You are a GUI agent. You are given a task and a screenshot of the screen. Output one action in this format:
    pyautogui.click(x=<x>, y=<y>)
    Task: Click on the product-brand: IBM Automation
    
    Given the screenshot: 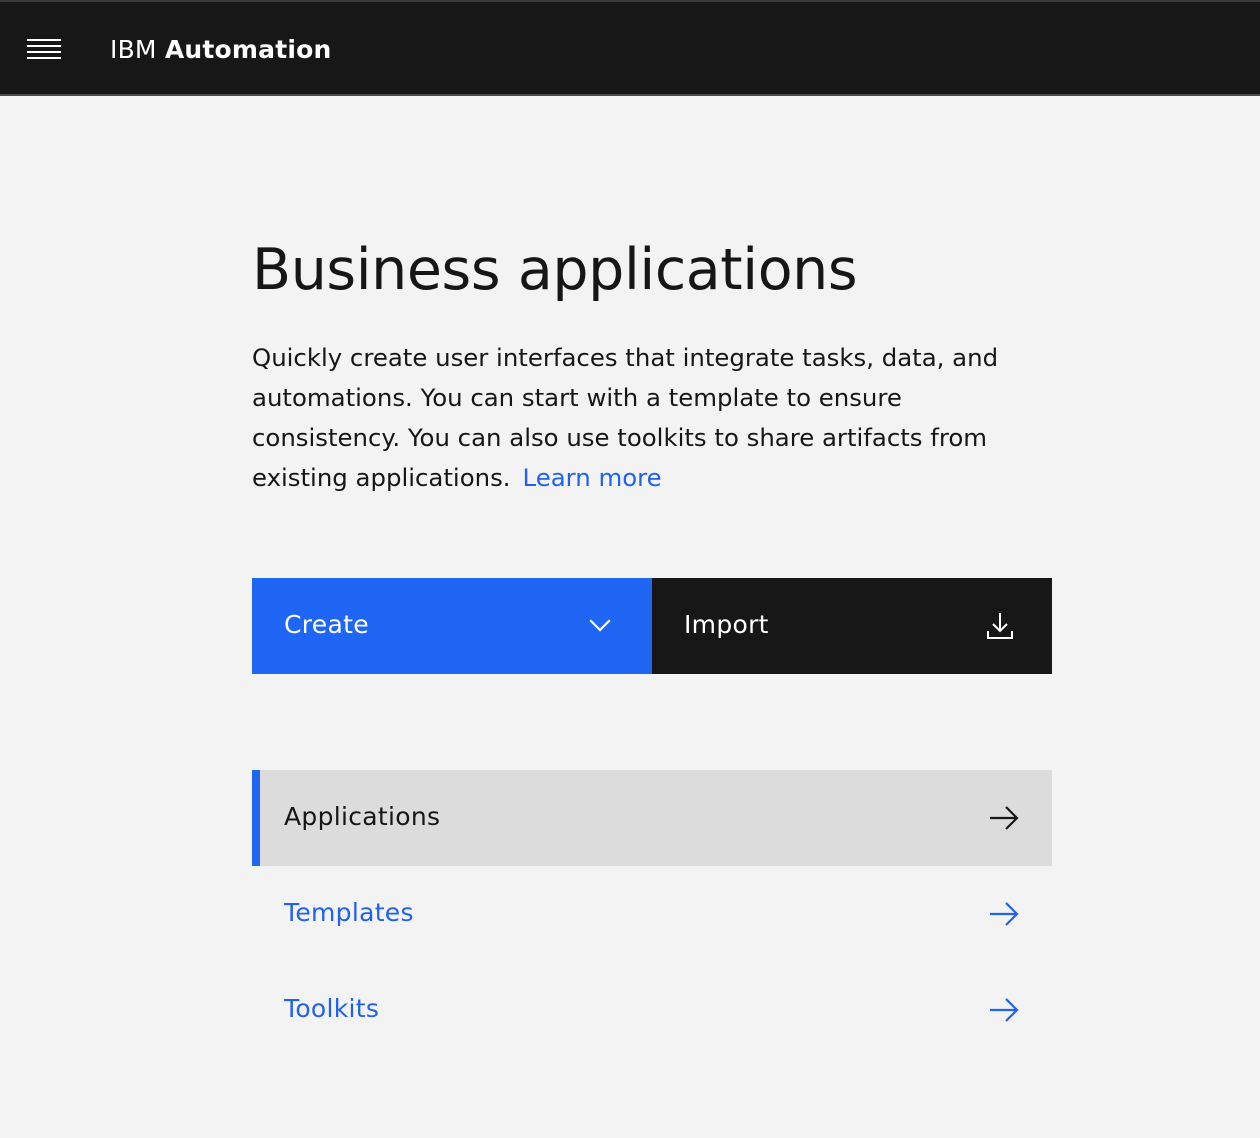 What is the action you would take?
    pyautogui.click(x=221, y=50)
    